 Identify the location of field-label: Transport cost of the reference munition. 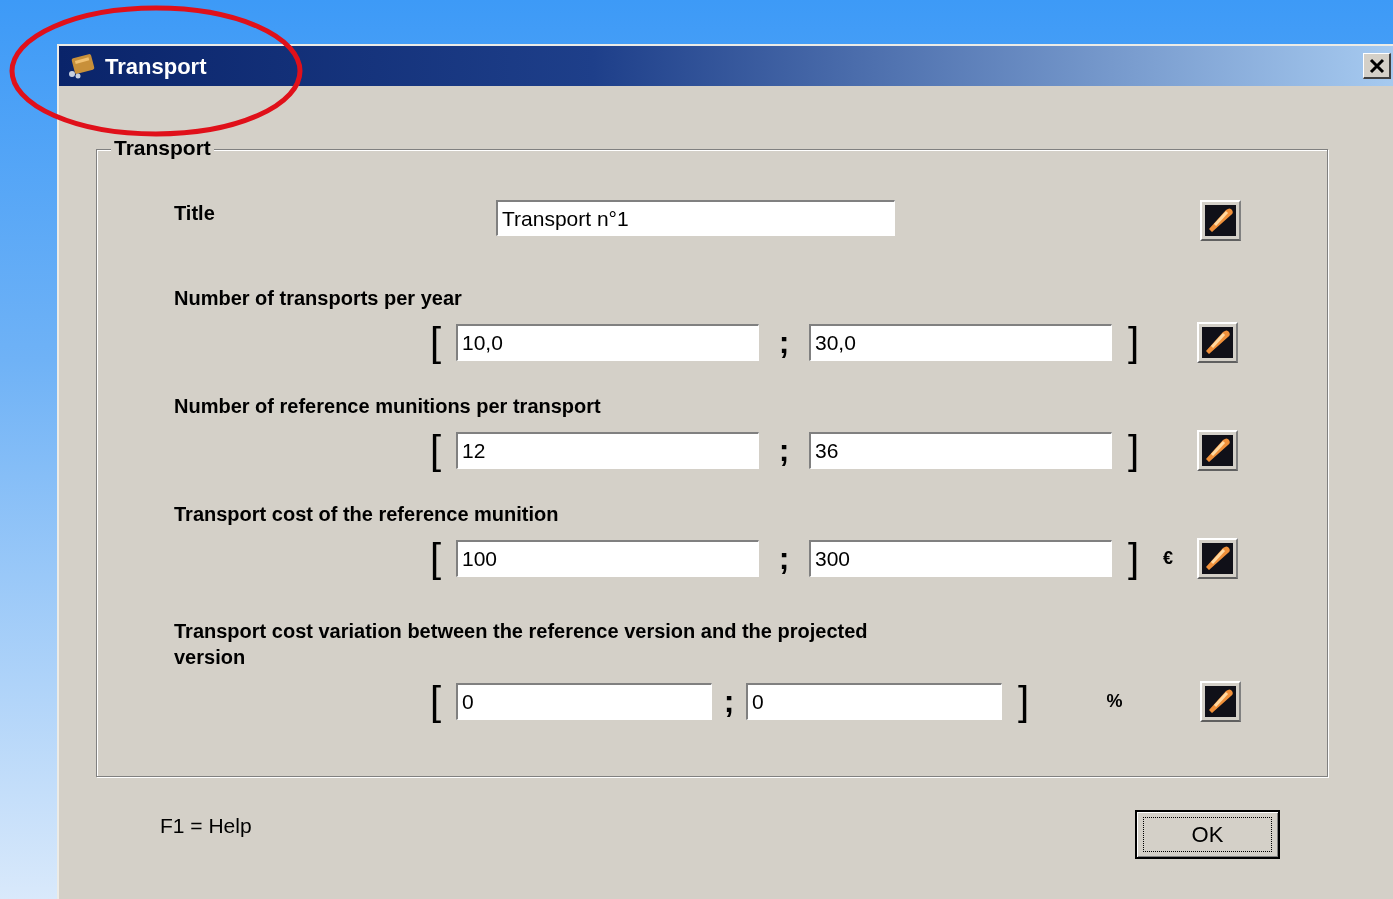
(367, 514).